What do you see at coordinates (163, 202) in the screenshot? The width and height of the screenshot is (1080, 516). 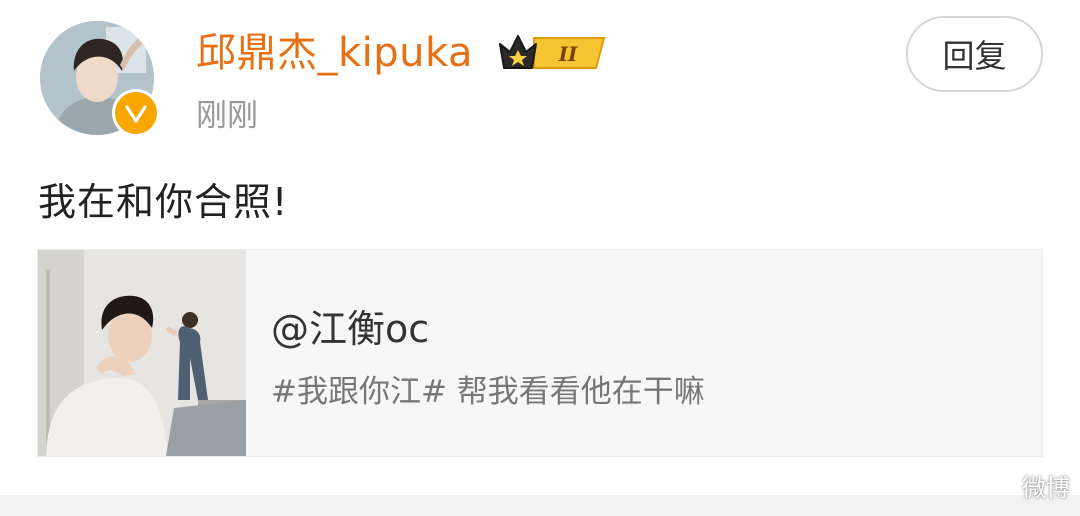 I see `comment-text: 我在和你合照!` at bounding box center [163, 202].